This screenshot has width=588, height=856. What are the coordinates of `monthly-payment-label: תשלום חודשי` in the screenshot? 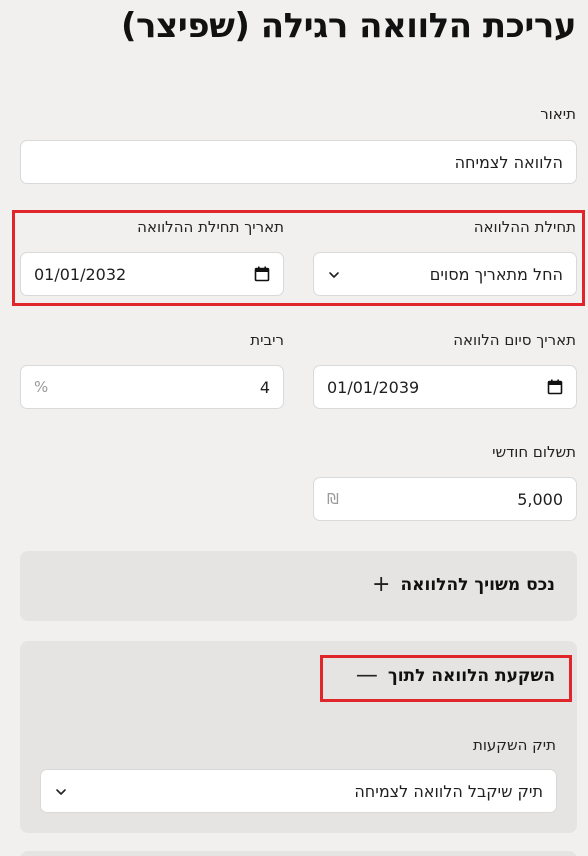 It's located at (534, 452).